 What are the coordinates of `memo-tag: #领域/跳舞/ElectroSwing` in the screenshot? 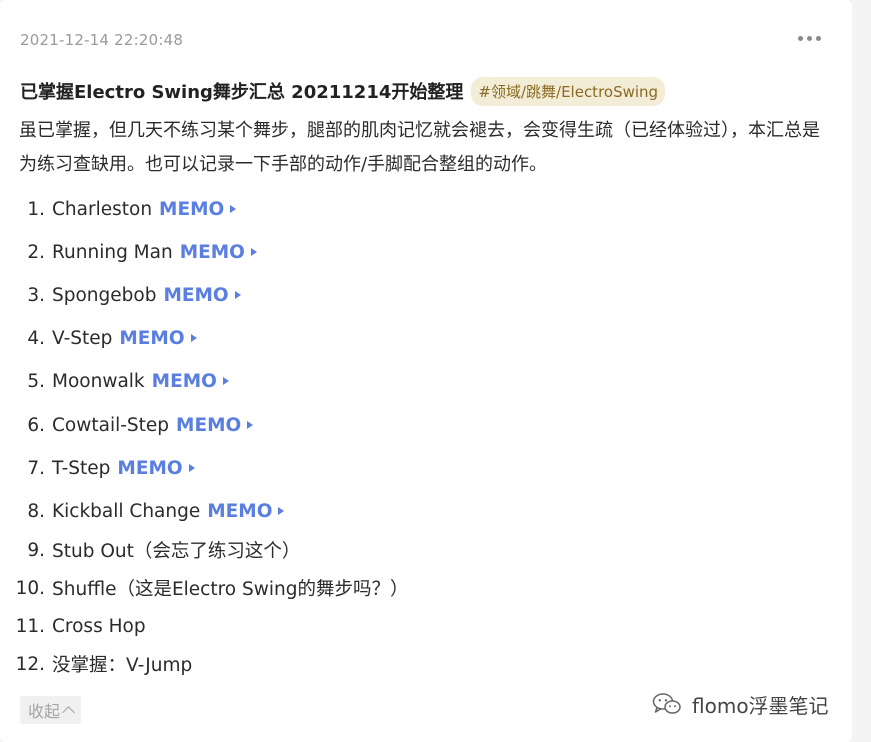 It's located at (568, 91).